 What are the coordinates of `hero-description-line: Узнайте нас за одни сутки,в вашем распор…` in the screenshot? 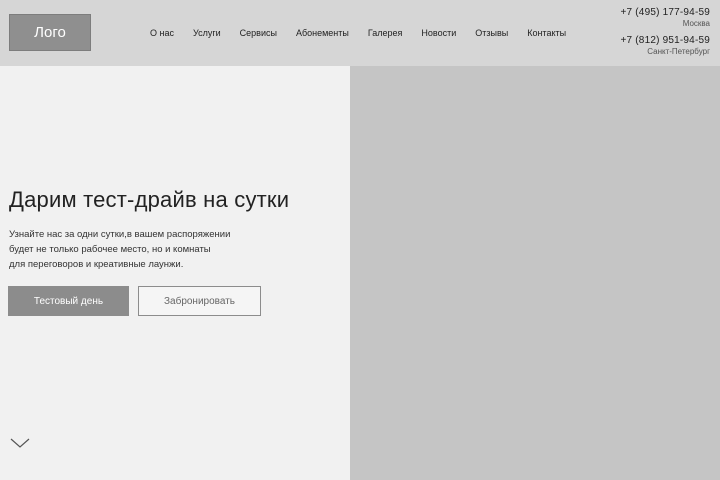 It's located at (120, 234).